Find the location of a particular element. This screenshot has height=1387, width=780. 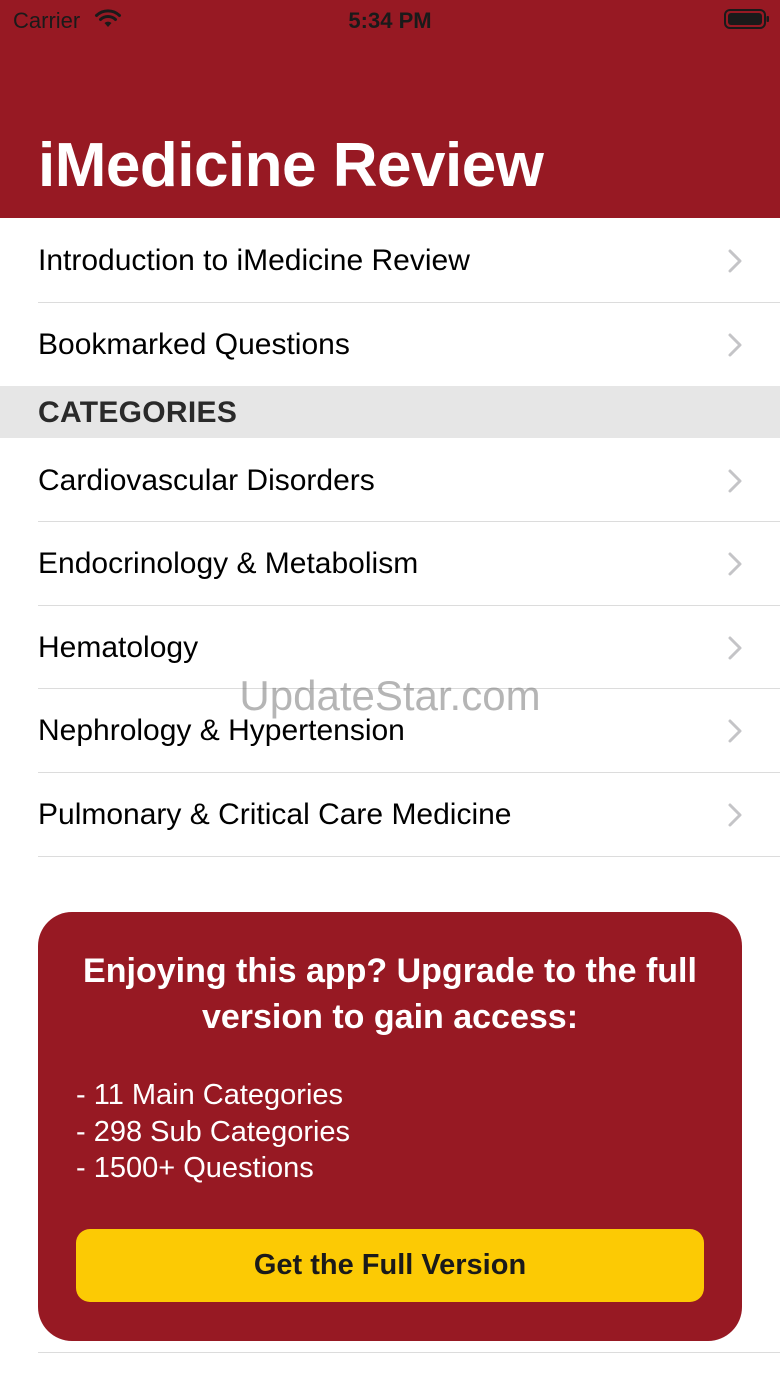

category-label: Hematology is located at coordinates (118, 647).